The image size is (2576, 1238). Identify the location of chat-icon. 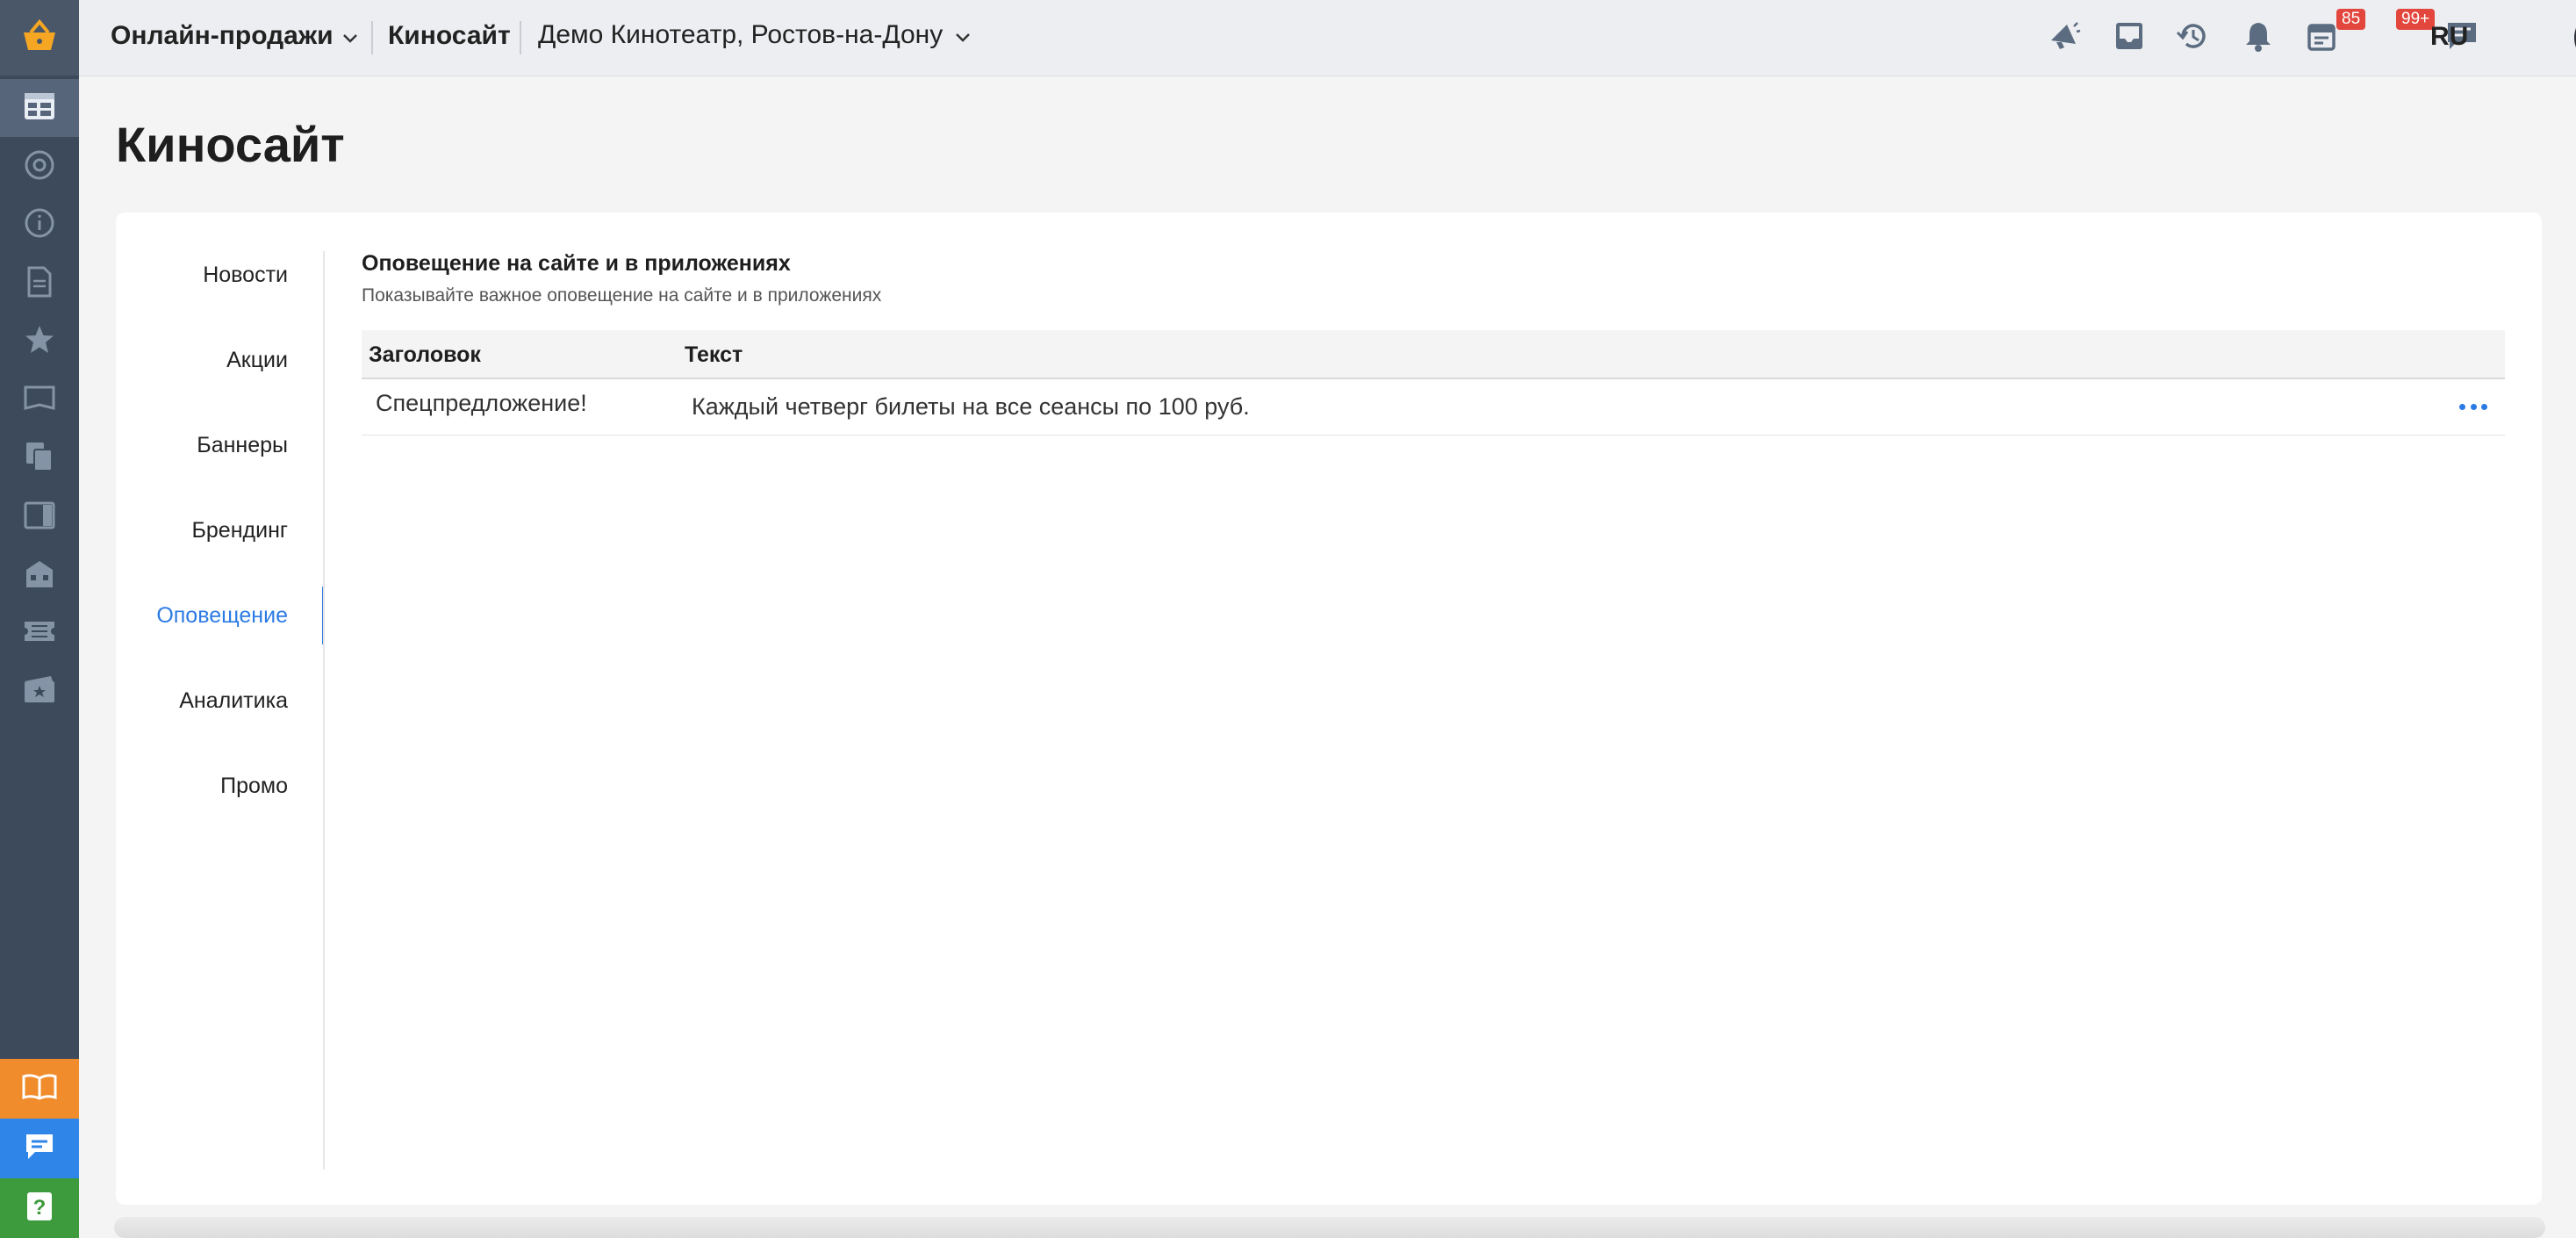
(39, 1149).